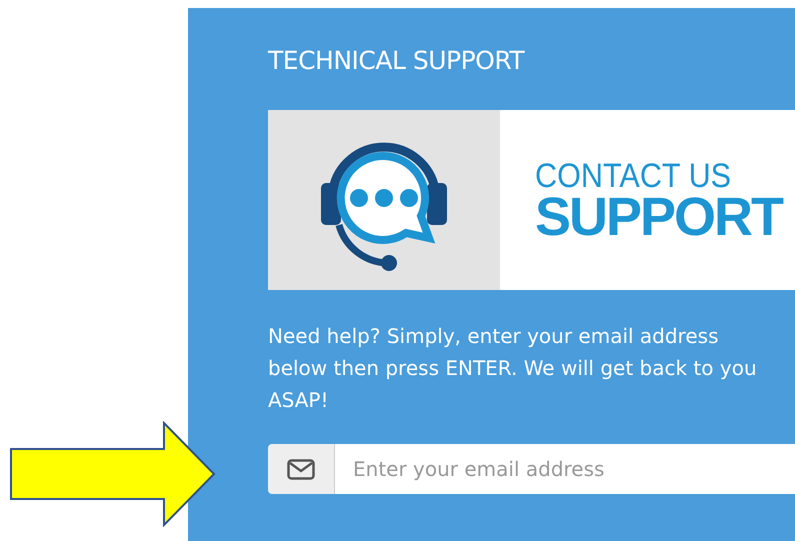 Image resolution: width=795 pixels, height=541 pixels. I want to click on envelope-icon, so click(301, 469).